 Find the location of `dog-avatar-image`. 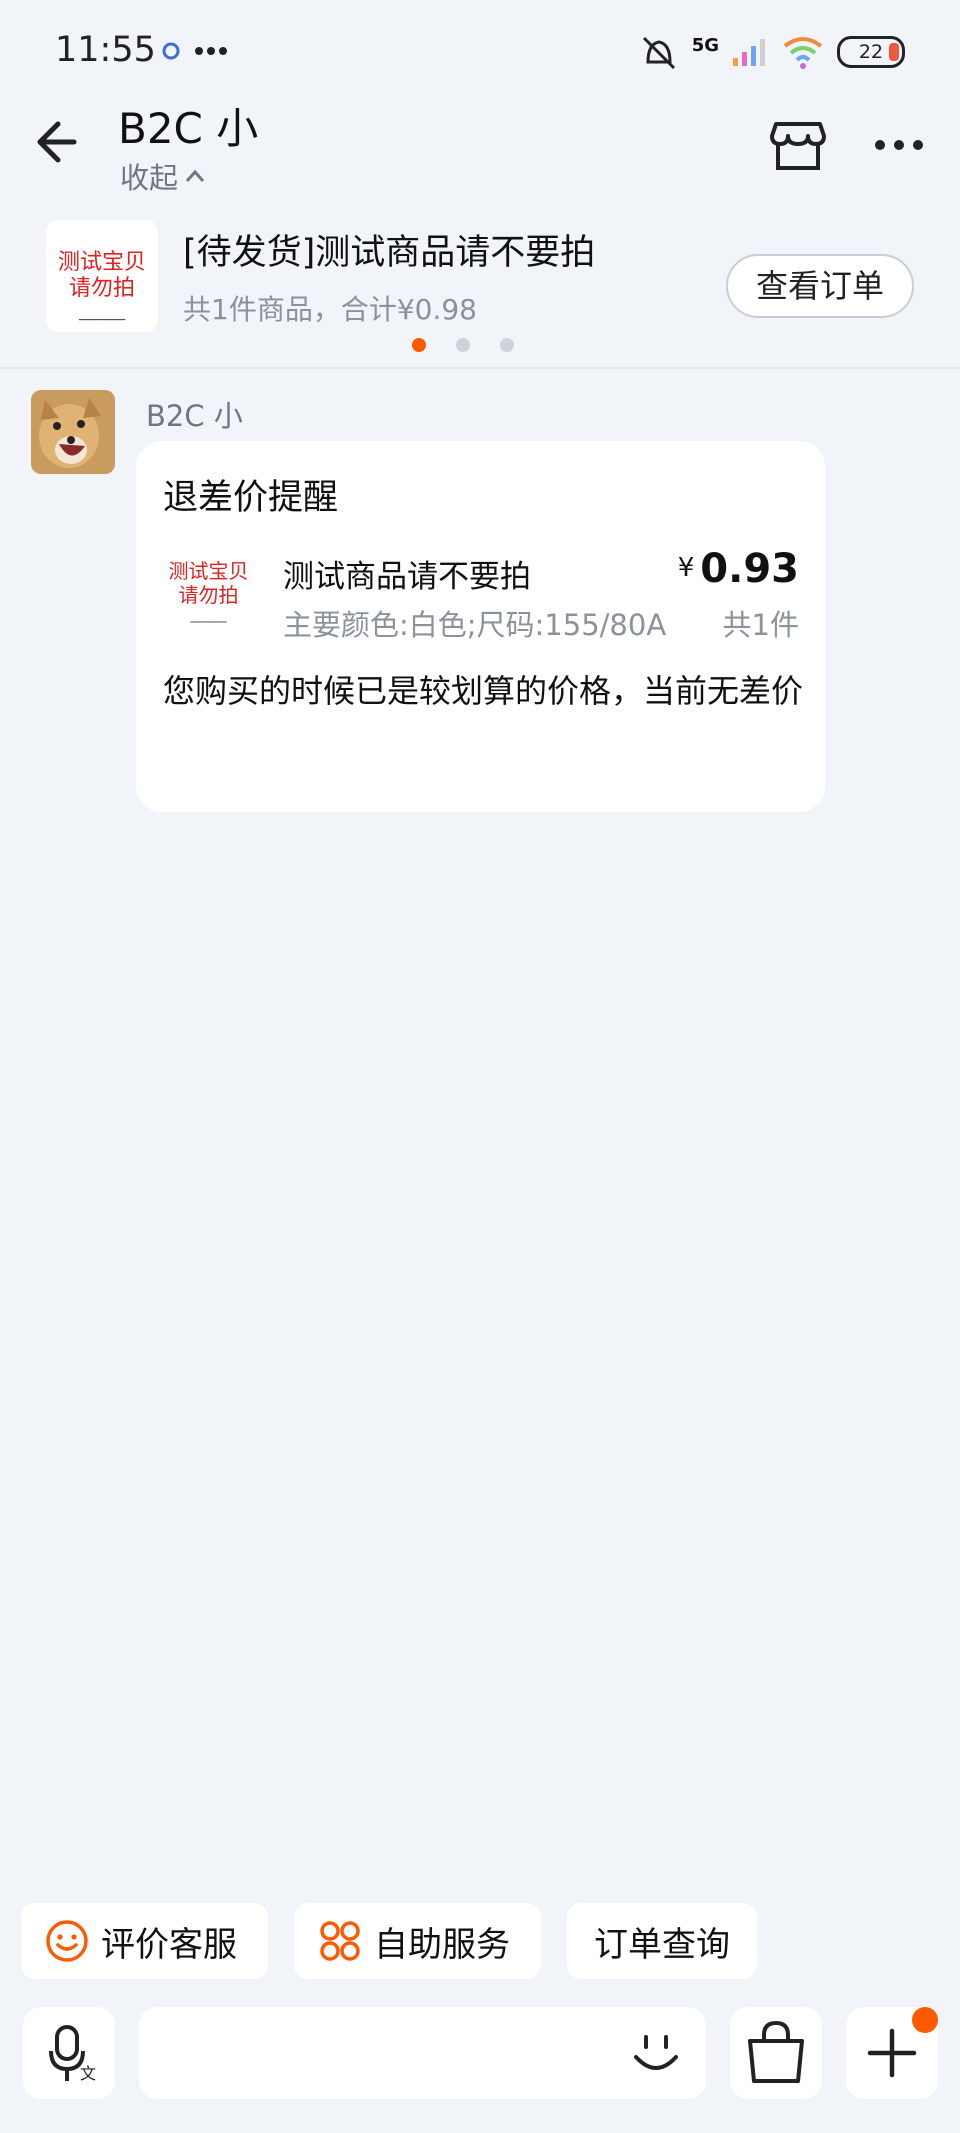

dog-avatar-image is located at coordinates (73, 432).